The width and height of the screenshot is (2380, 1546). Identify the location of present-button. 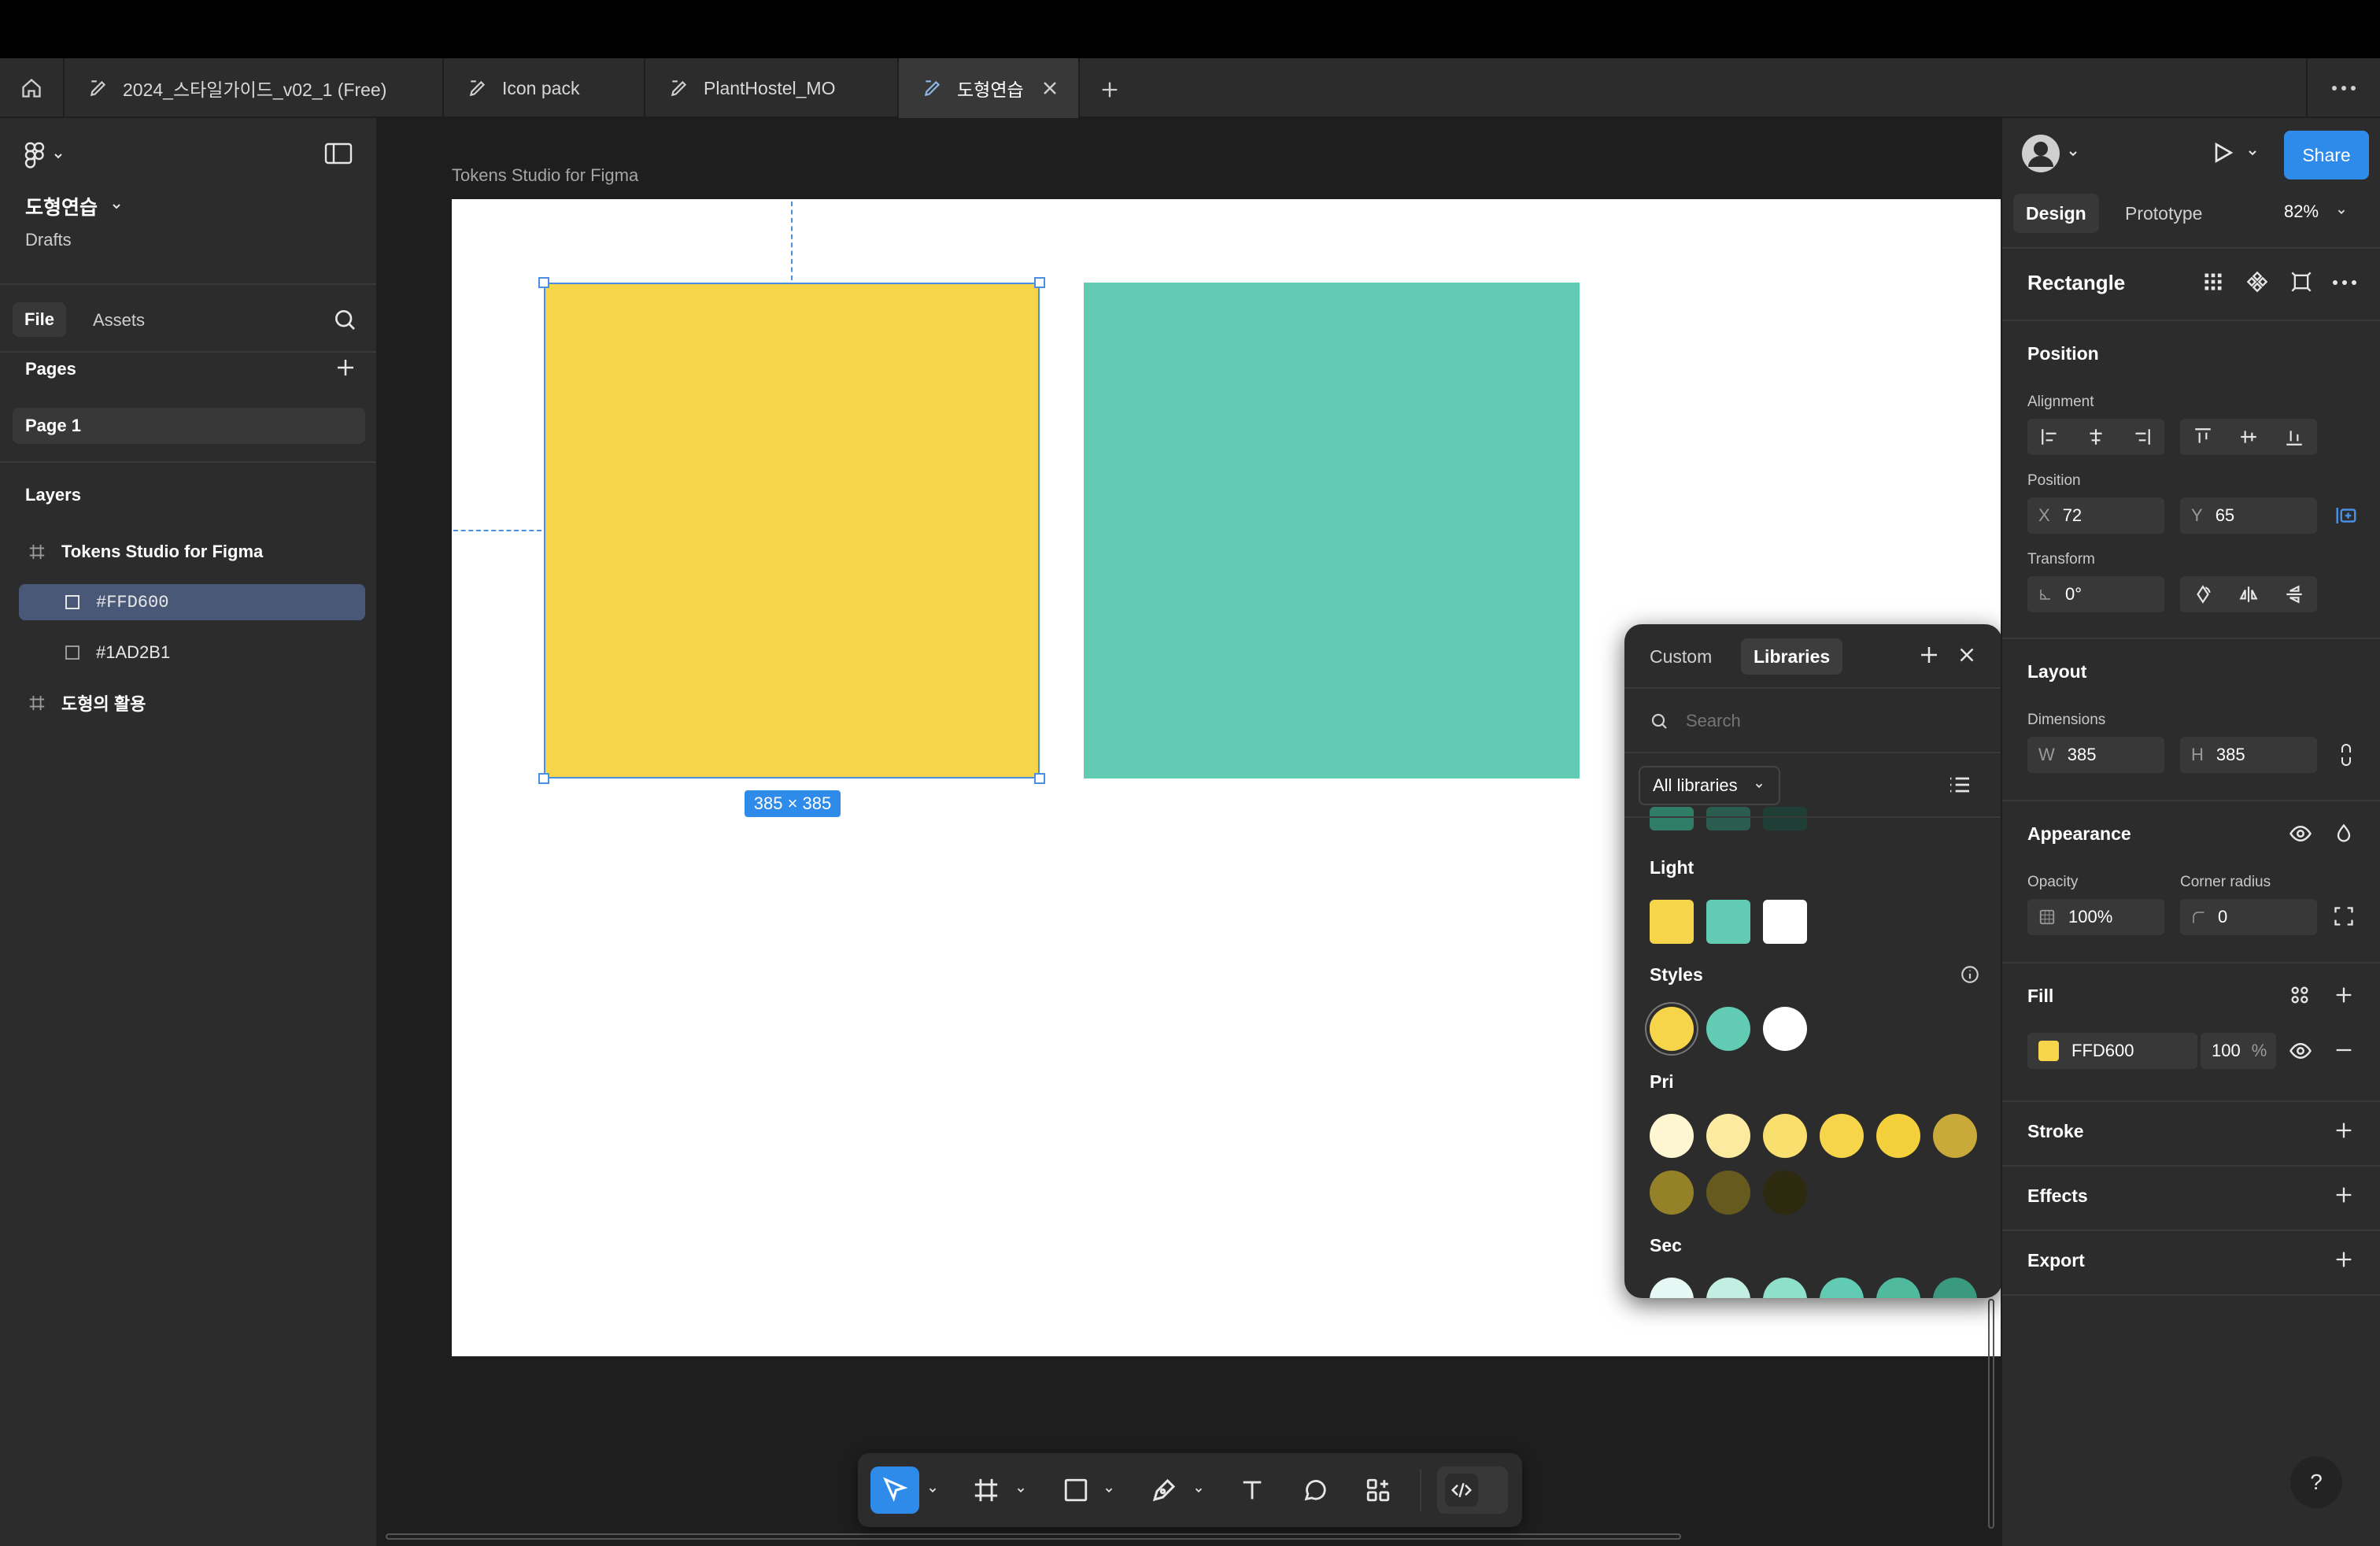
(2234, 152).